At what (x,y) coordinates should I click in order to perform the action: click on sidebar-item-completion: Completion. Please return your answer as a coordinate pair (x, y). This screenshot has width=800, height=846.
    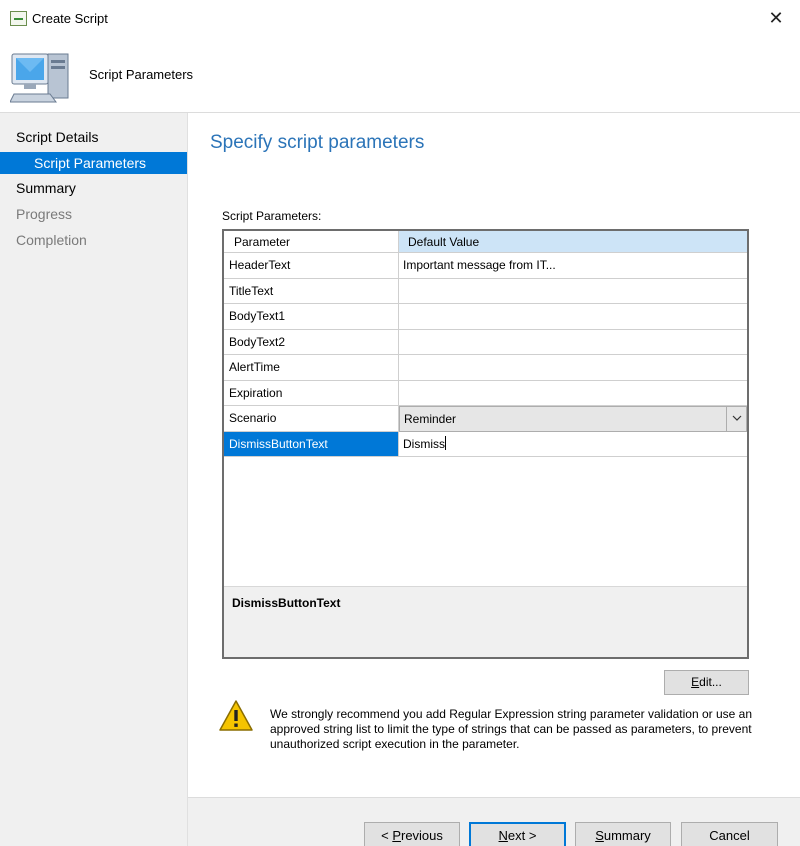
    Looking at the image, I should click on (51, 240).